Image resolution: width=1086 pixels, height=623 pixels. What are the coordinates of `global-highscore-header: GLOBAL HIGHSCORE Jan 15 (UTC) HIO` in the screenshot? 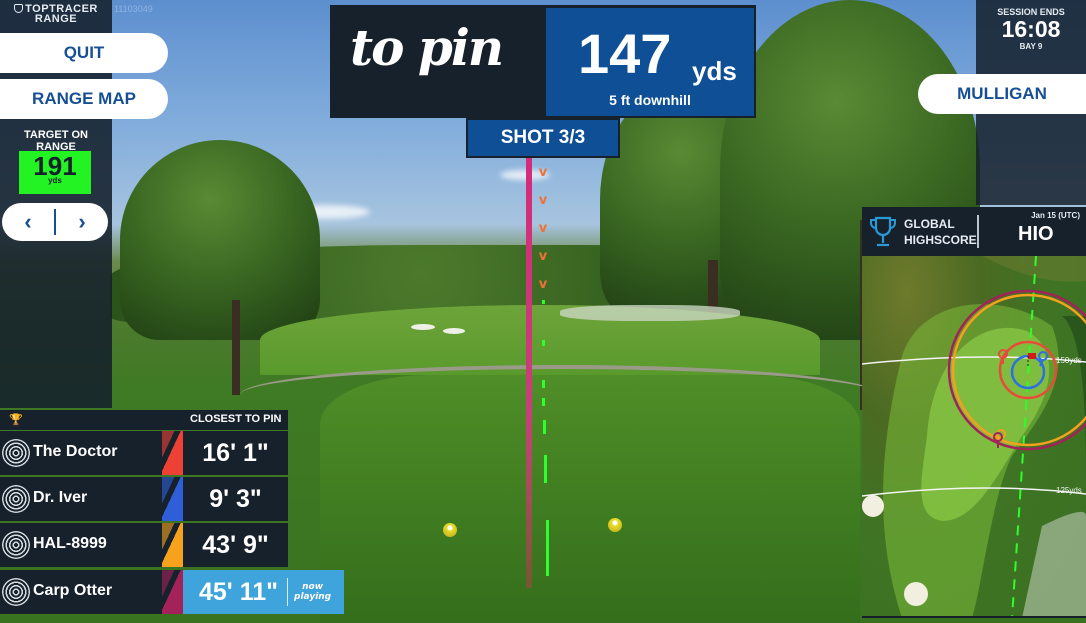 It's located at (974, 231).